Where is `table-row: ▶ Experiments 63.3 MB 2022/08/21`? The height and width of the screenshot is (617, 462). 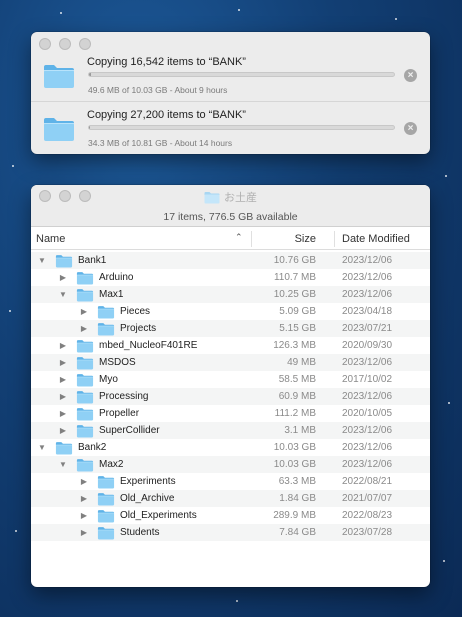 table-row: ▶ Experiments 63.3 MB 2022/08/21 is located at coordinates (230, 481).